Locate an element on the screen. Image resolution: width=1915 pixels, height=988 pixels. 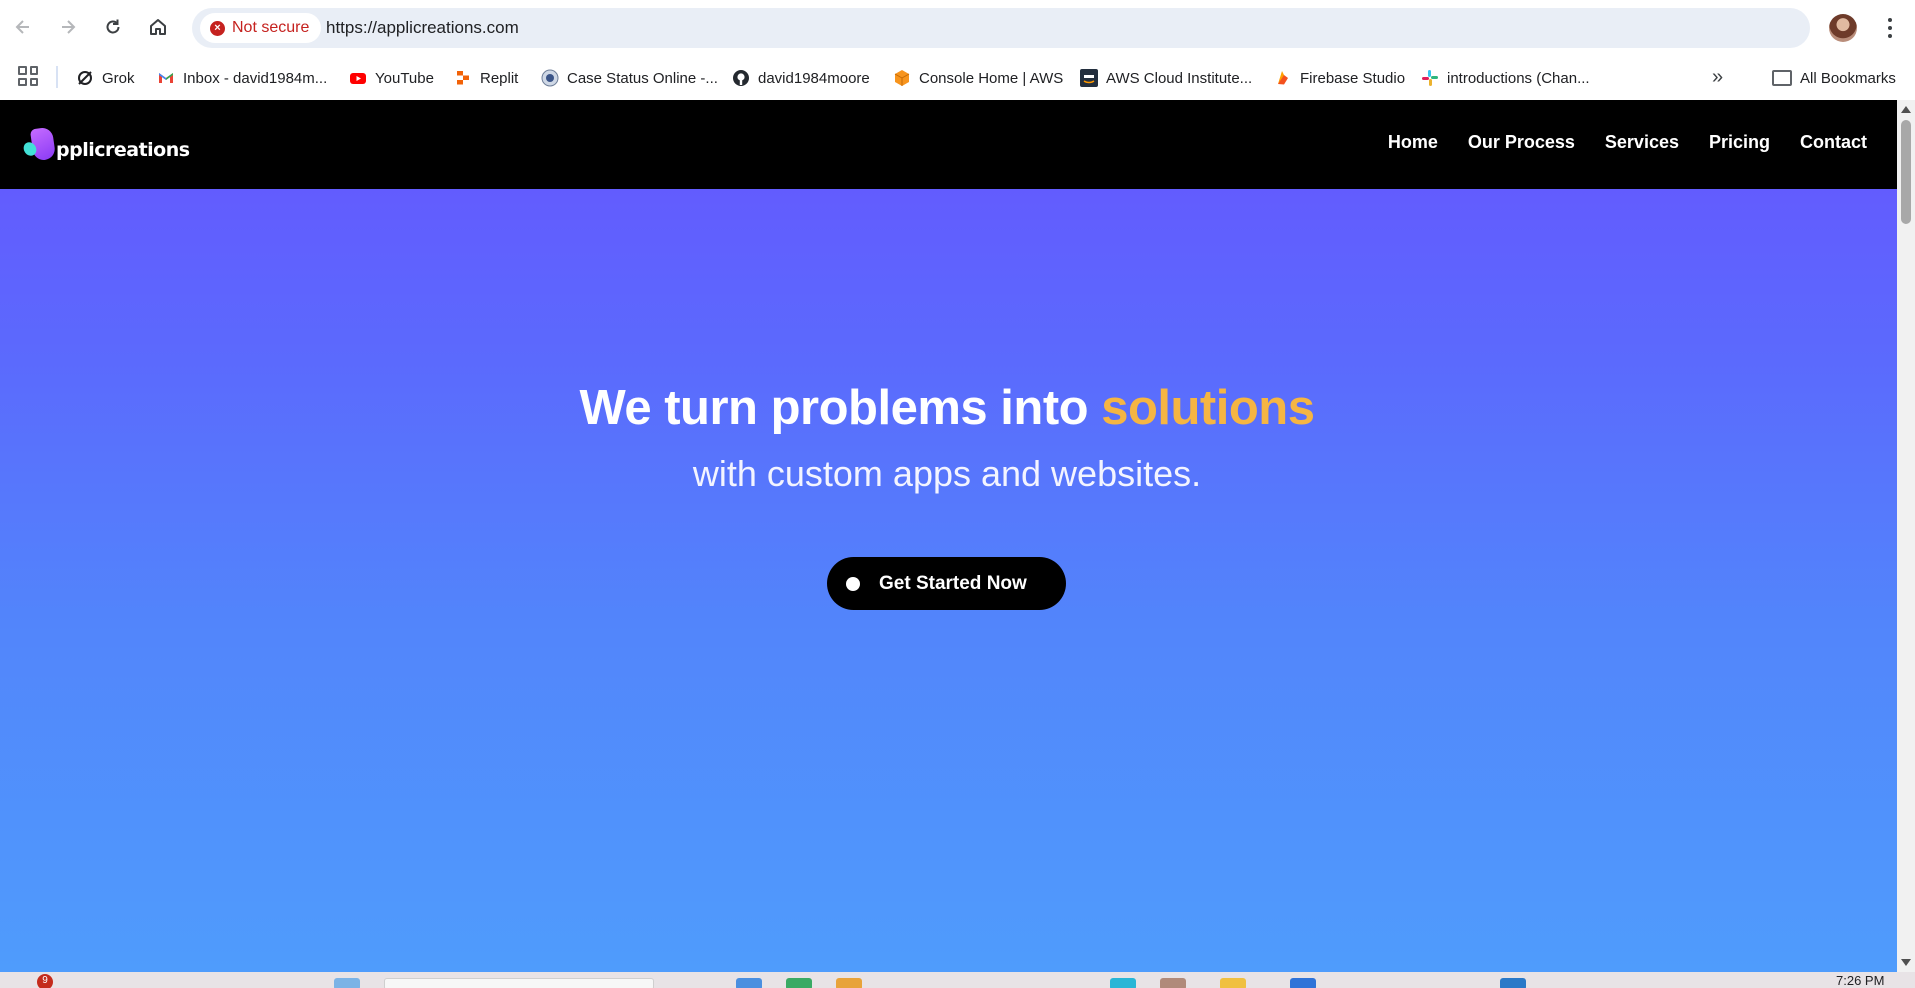
browser-menu-button is located at coordinates (1890, 28).